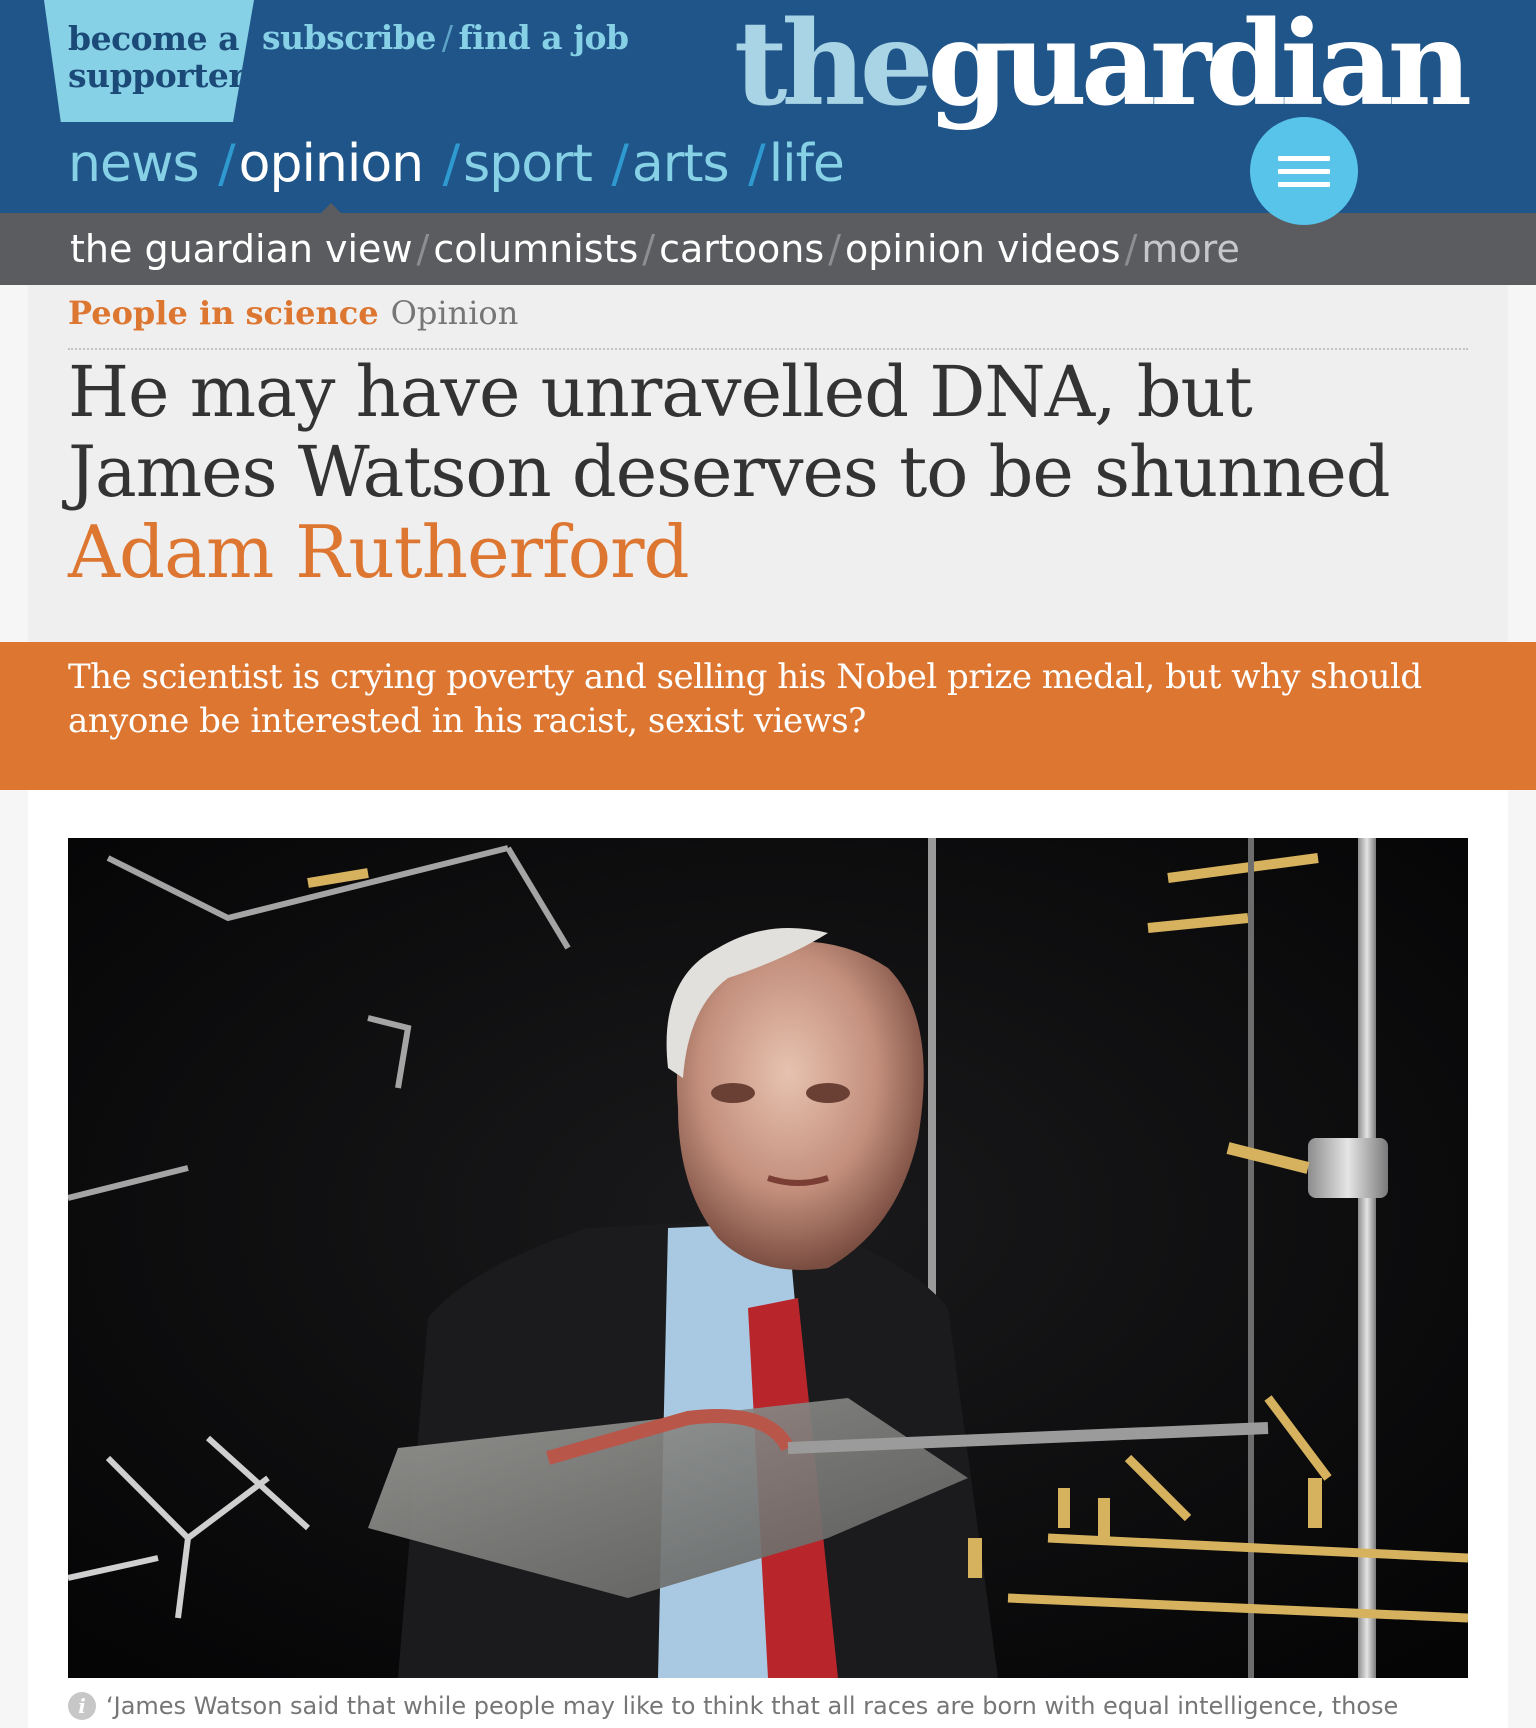  Describe the element at coordinates (535, 249) in the screenshot. I see `subnav-columnists: columnists` at that location.